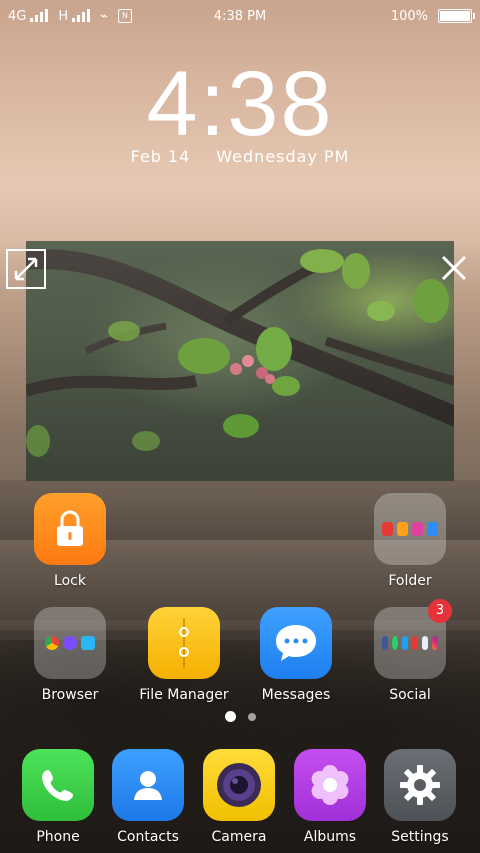 The height and width of the screenshot is (853, 480). I want to click on page-indicator, so click(240, 716).